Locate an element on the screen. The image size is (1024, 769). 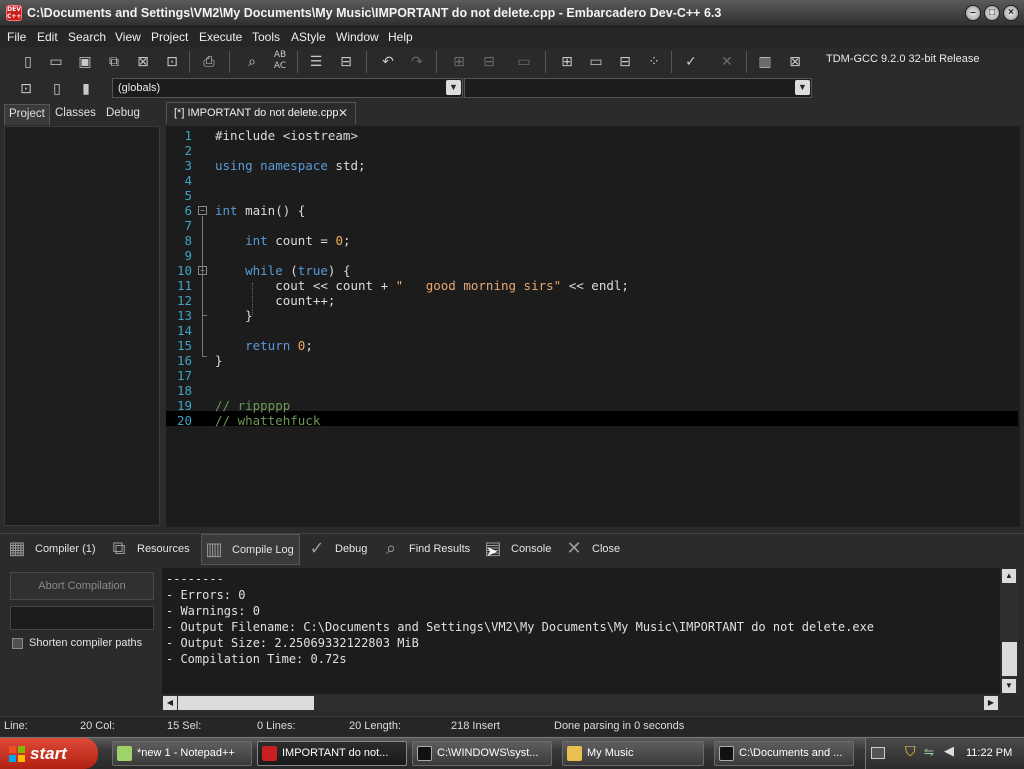
print-icon: ⎙ is located at coordinates (209, 62).